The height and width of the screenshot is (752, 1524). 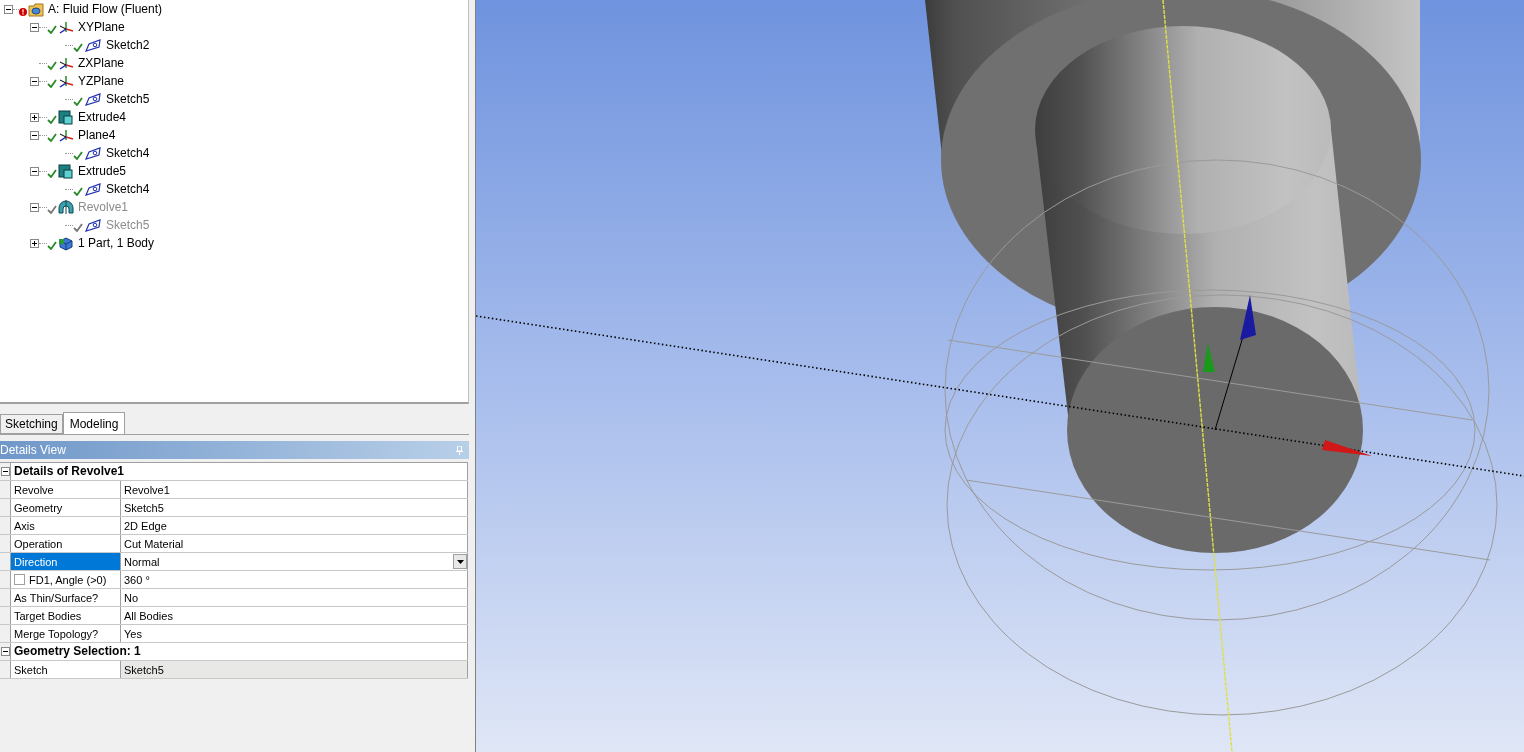 I want to click on property-name: FD1, Angle (>0), so click(x=68, y=579).